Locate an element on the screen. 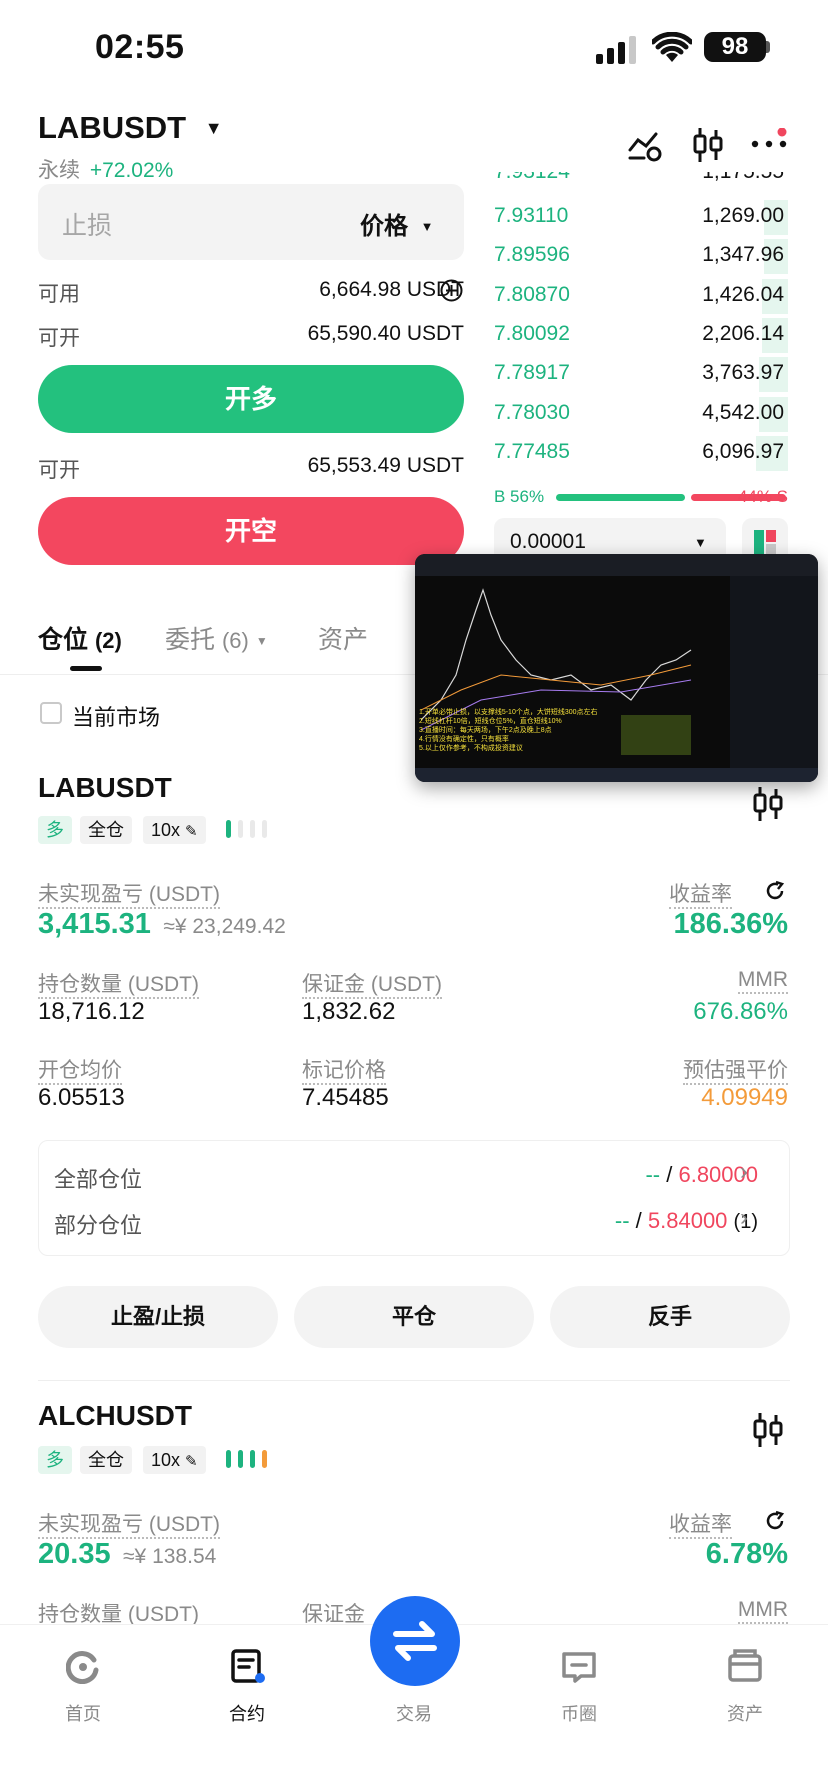 The width and height of the screenshot is (828, 1792). entry-price-value: 6.05513 is located at coordinates (81, 1097).